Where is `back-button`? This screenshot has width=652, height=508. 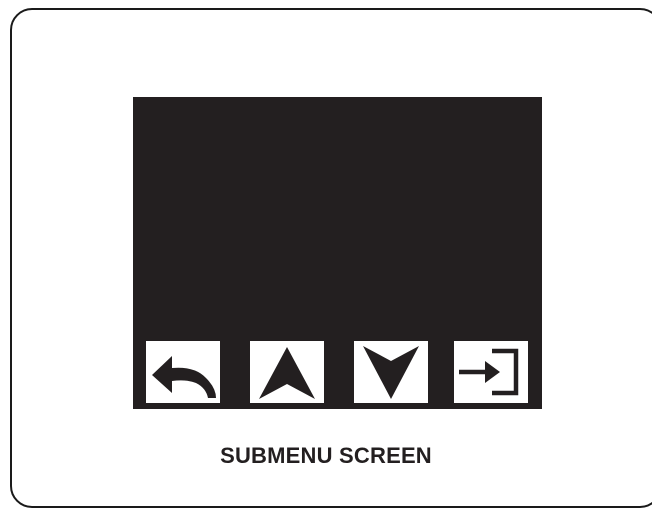 back-button is located at coordinates (183, 372).